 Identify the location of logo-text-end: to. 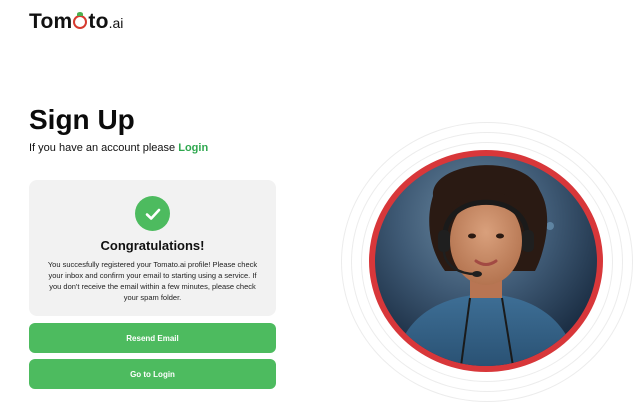
(98, 21).